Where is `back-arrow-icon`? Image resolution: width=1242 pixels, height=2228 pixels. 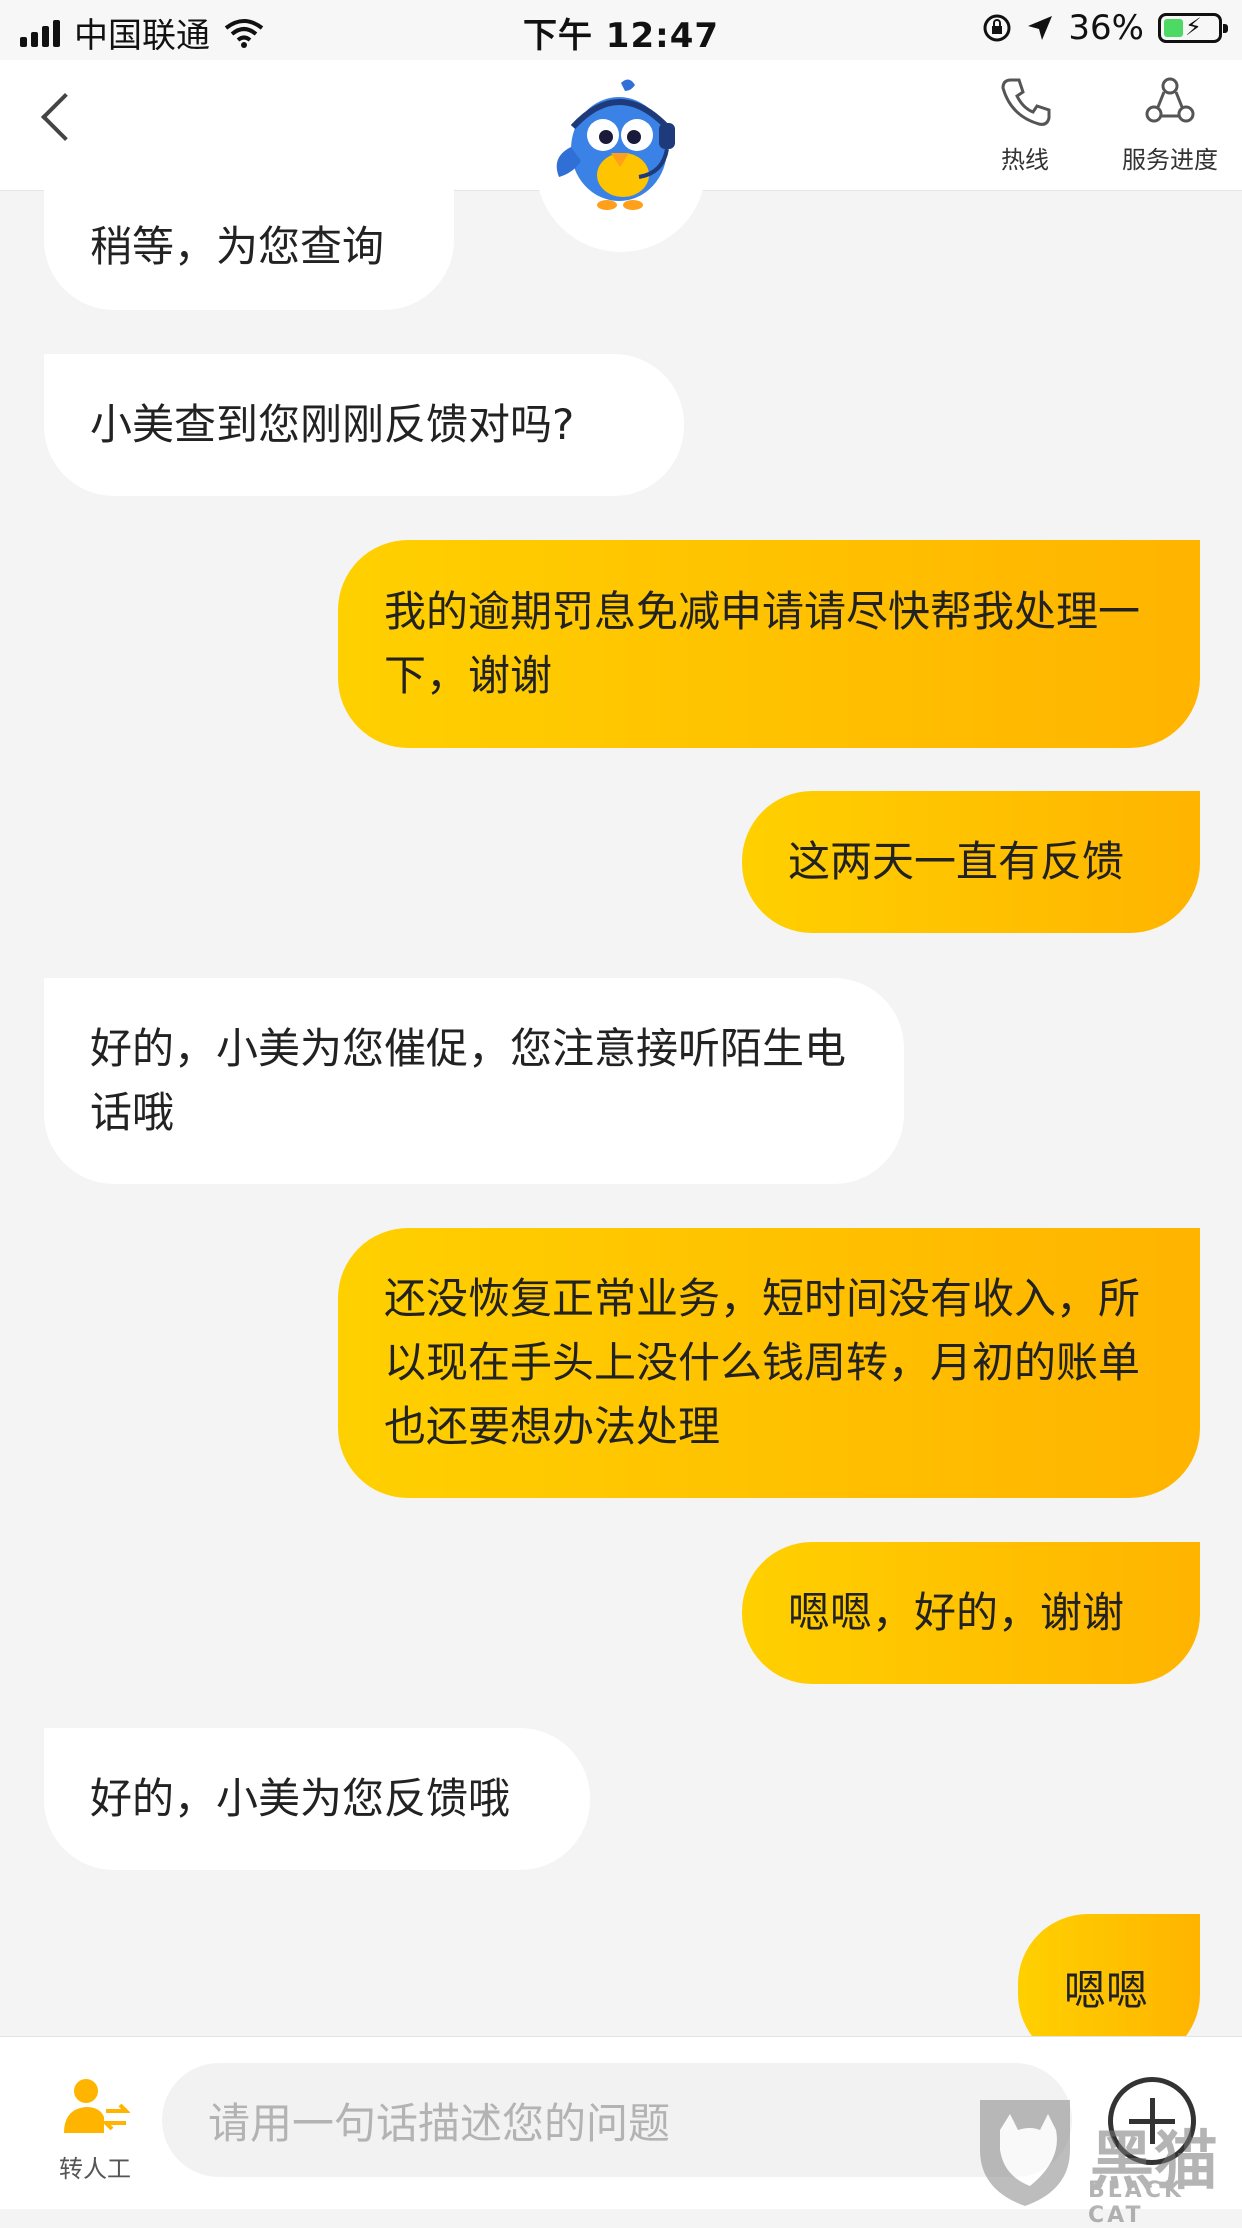 back-arrow-icon is located at coordinates (65, 117).